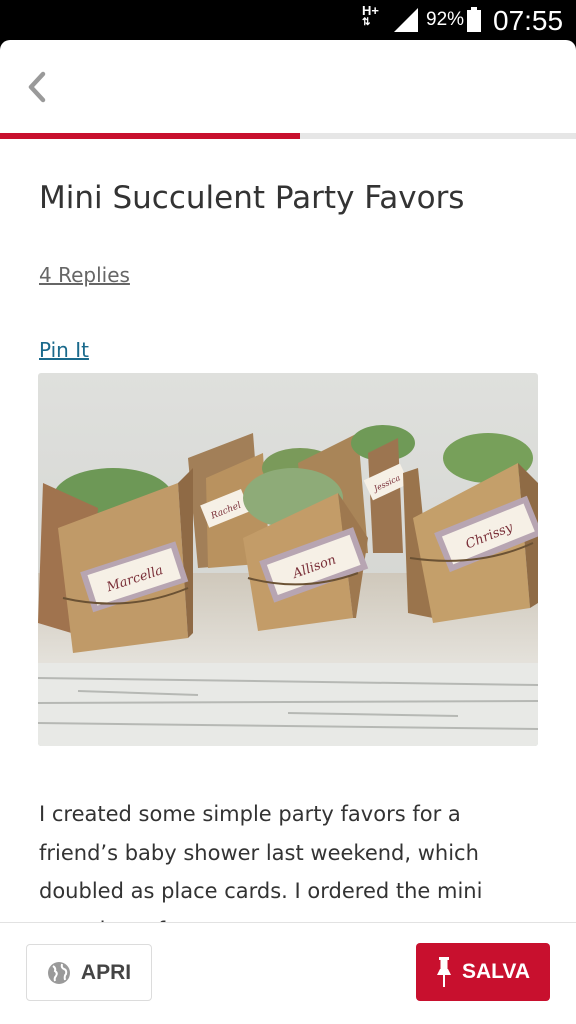 The height and width of the screenshot is (1024, 576). What do you see at coordinates (288, 20) in the screenshot?
I see `status-bar: H+ ⇅ 92% 07:55` at bounding box center [288, 20].